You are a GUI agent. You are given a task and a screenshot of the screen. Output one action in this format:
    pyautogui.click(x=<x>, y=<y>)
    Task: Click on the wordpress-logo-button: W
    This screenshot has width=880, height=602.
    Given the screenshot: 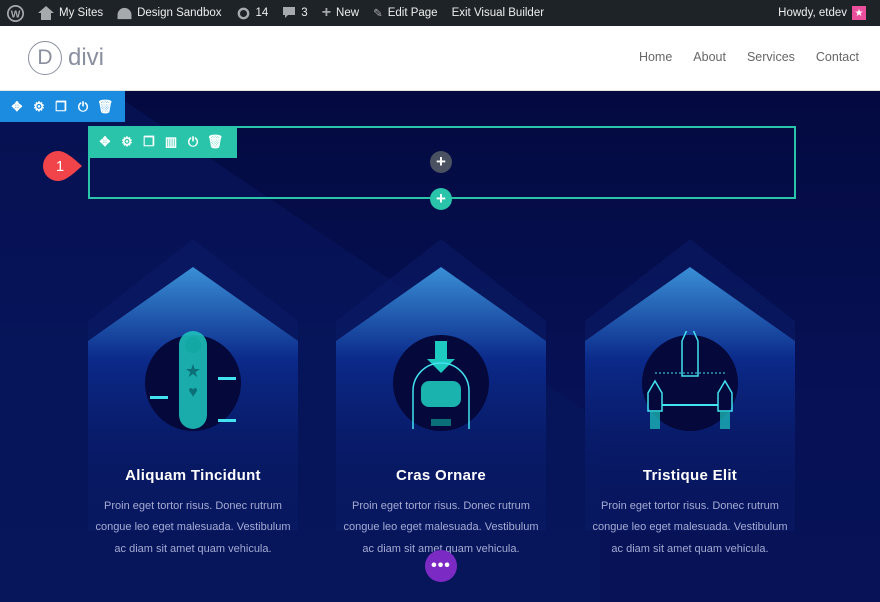 What is the action you would take?
    pyautogui.click(x=15, y=13)
    